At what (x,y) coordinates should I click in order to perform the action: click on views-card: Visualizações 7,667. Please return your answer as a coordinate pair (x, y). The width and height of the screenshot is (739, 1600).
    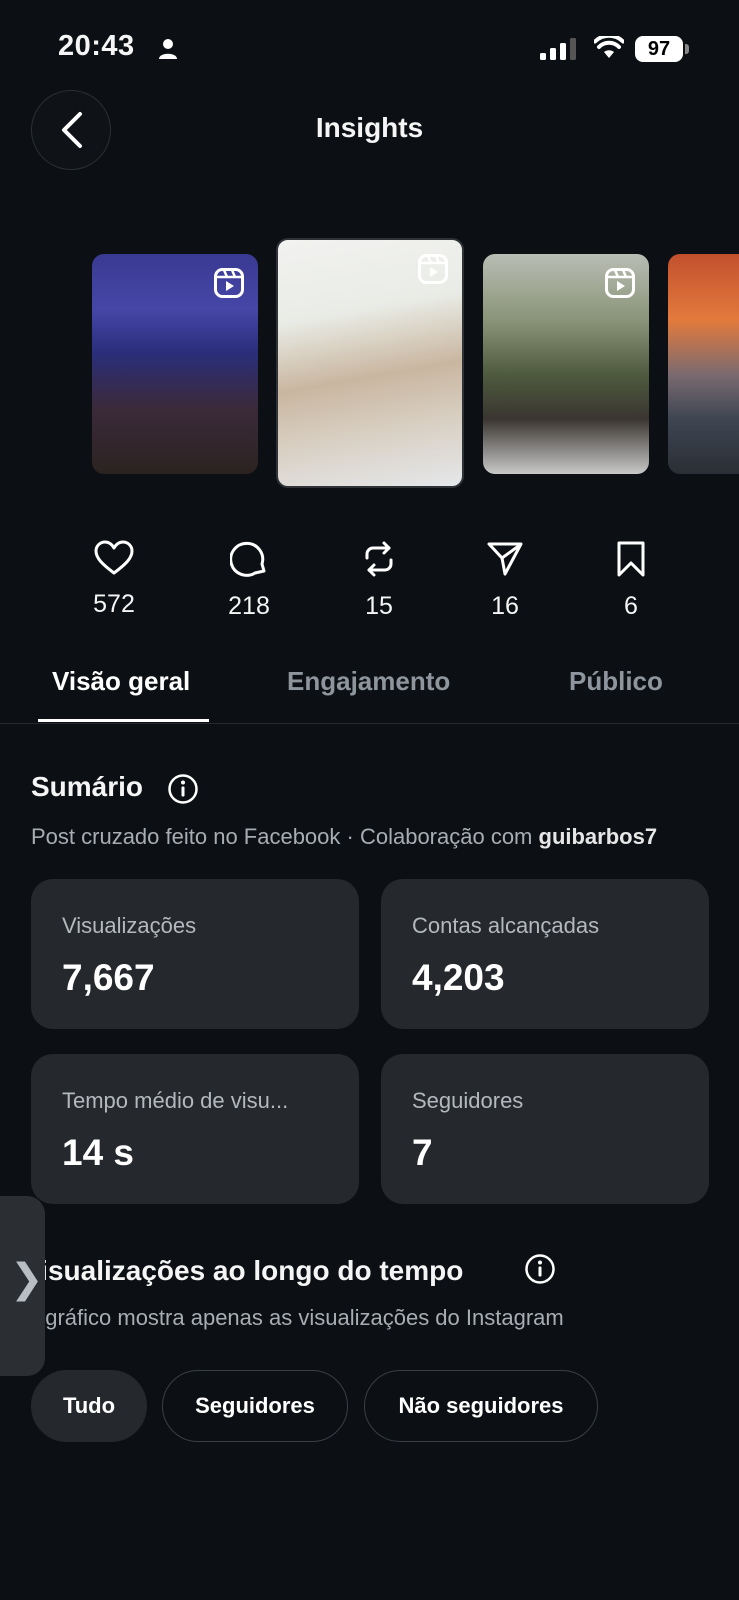
    Looking at the image, I should click on (195, 954).